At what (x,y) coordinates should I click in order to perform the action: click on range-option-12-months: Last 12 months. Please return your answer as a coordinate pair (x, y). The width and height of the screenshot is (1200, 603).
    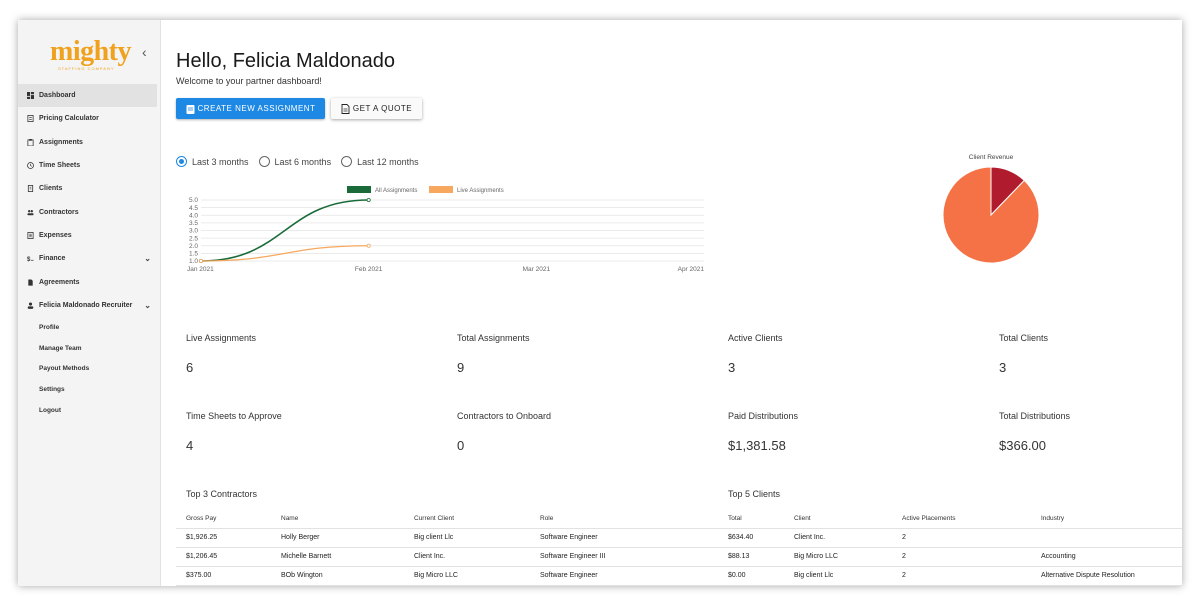
    Looking at the image, I should click on (380, 161).